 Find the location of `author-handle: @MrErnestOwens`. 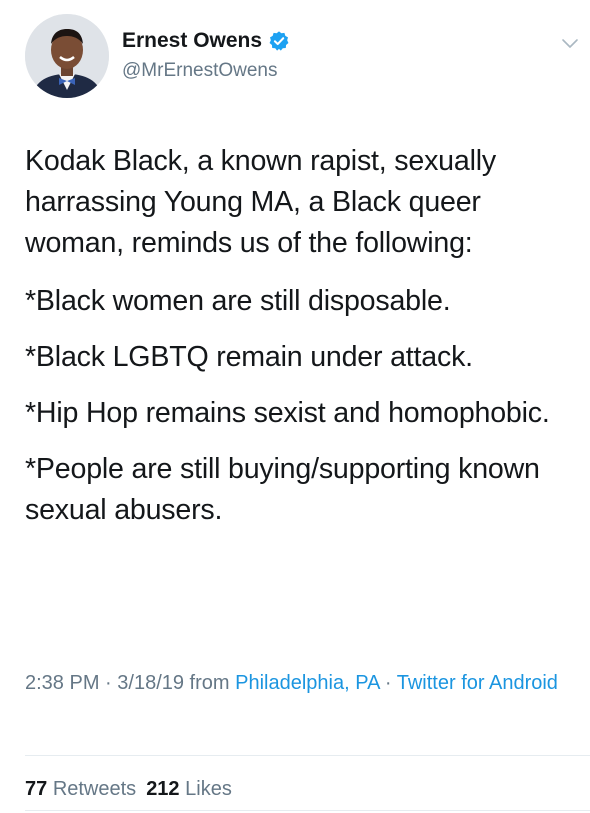

author-handle: @MrErnestOwens is located at coordinates (206, 71).